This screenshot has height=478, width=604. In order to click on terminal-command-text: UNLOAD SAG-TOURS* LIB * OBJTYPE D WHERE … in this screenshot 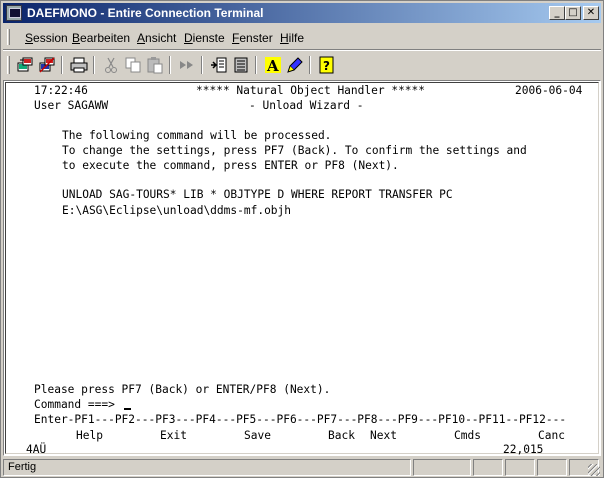, I will do `click(257, 194)`.